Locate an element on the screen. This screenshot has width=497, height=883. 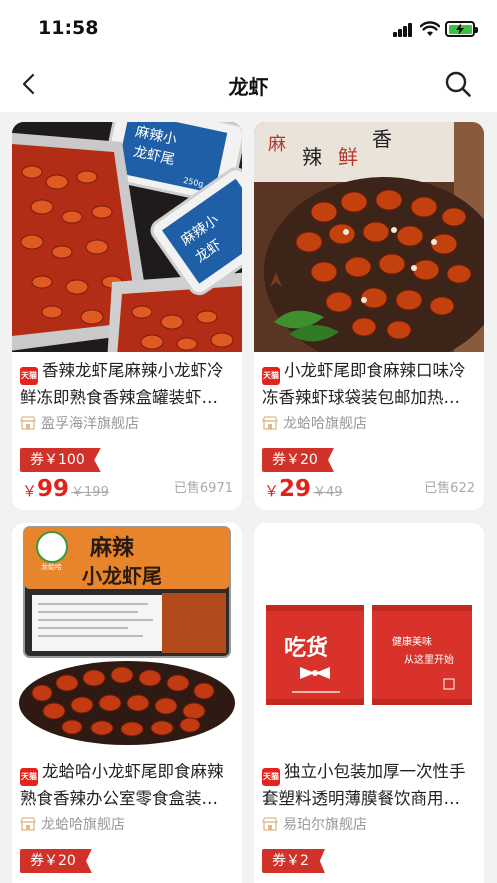
price: ￥99 ￥199 is located at coordinates (65, 489).